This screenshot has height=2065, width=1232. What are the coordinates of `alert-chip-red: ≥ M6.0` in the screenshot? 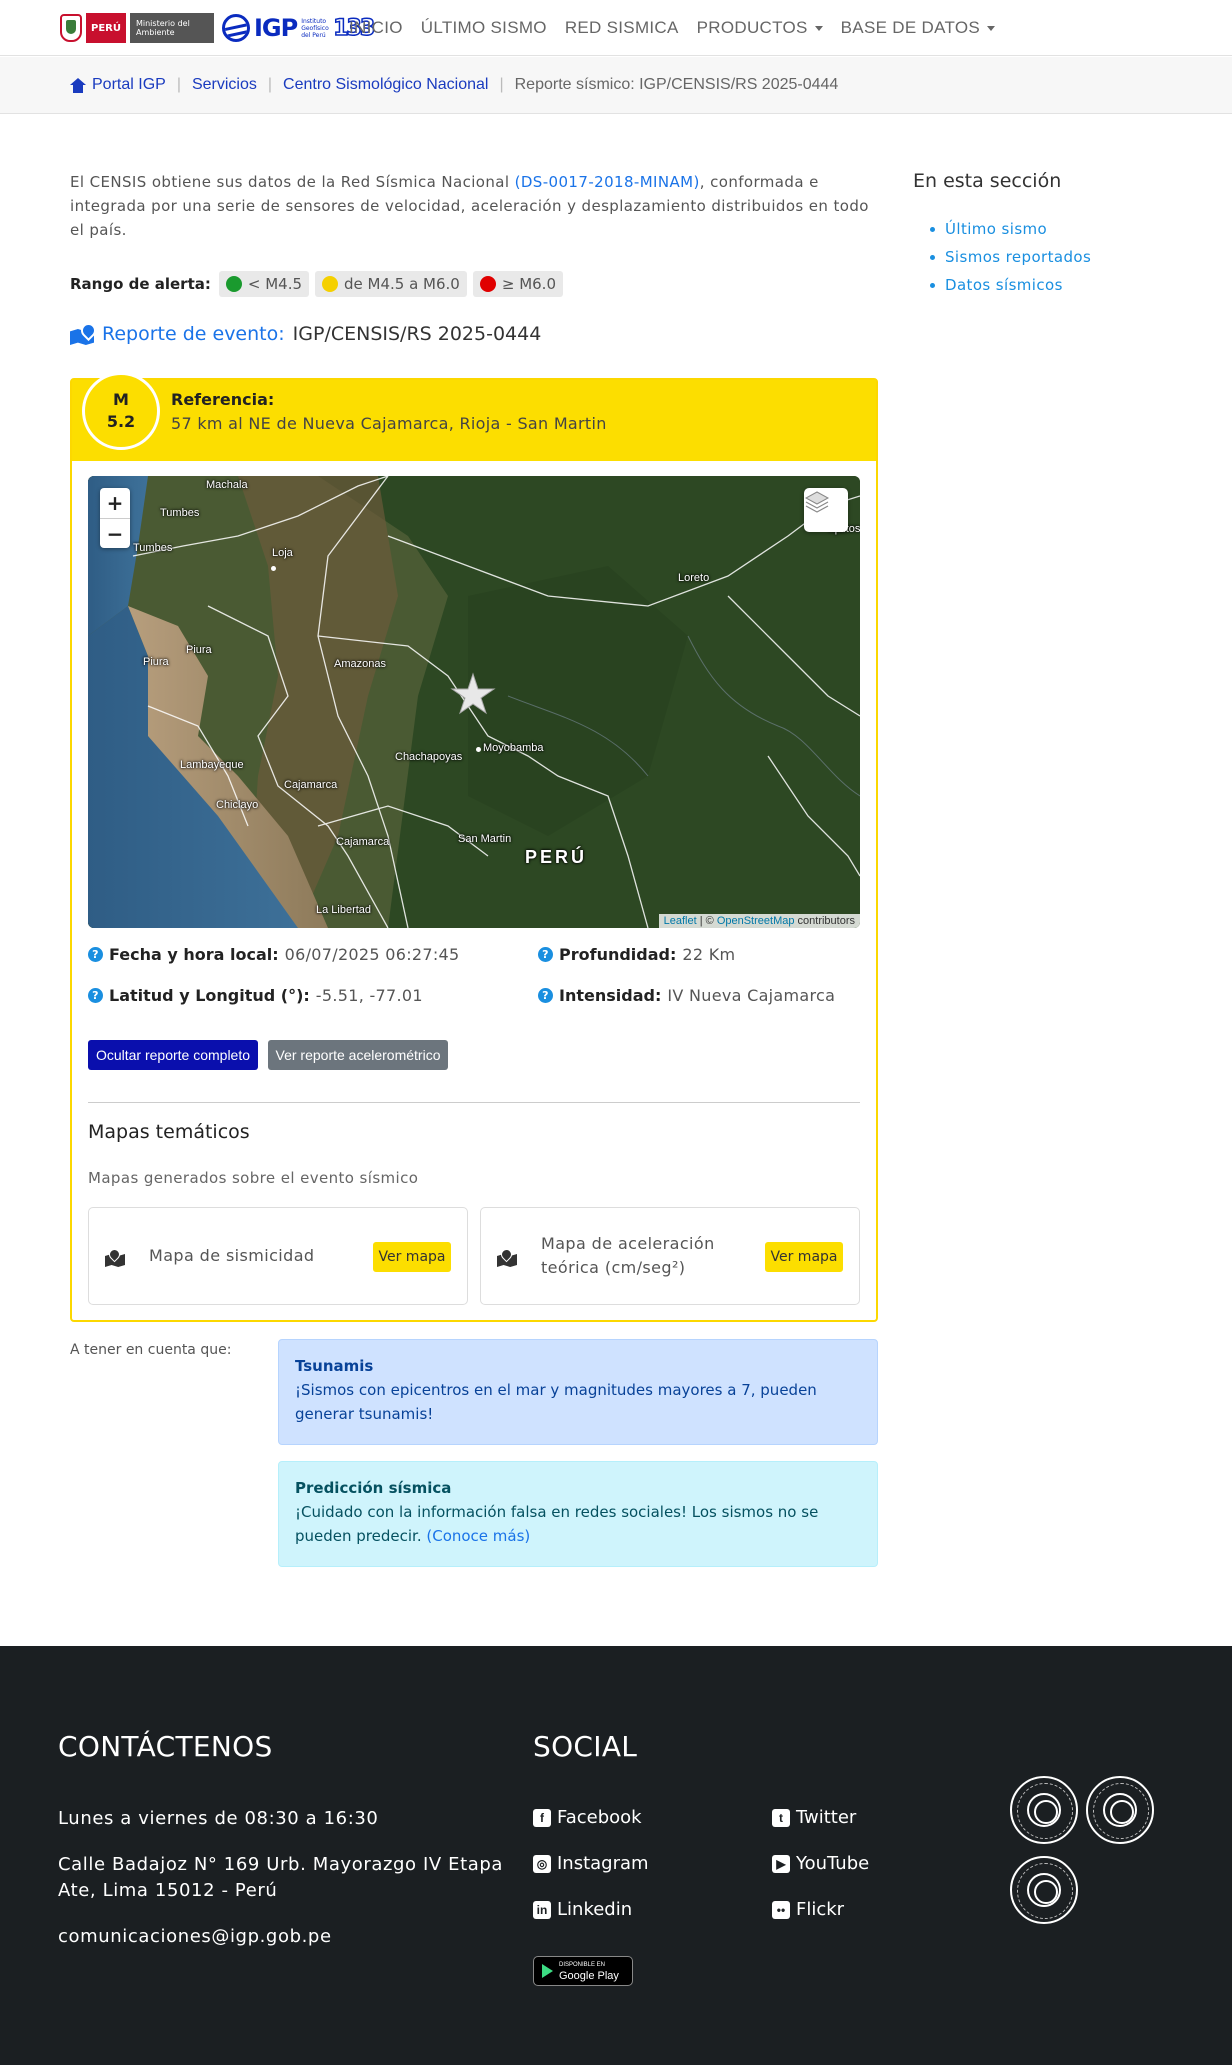 It's located at (517, 284).